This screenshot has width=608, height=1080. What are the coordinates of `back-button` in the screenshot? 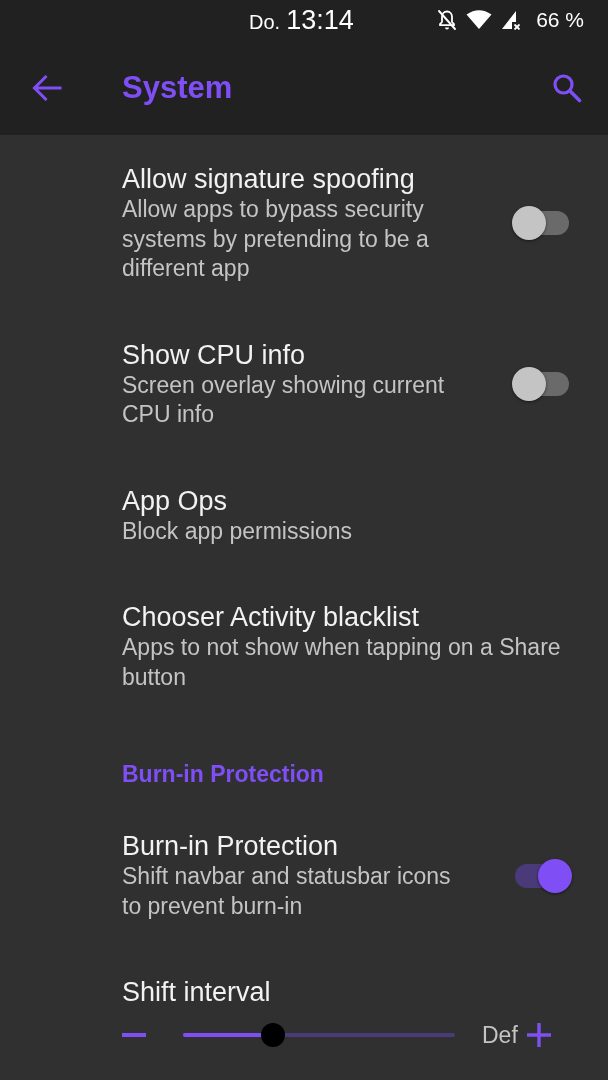 It's located at (47, 87).